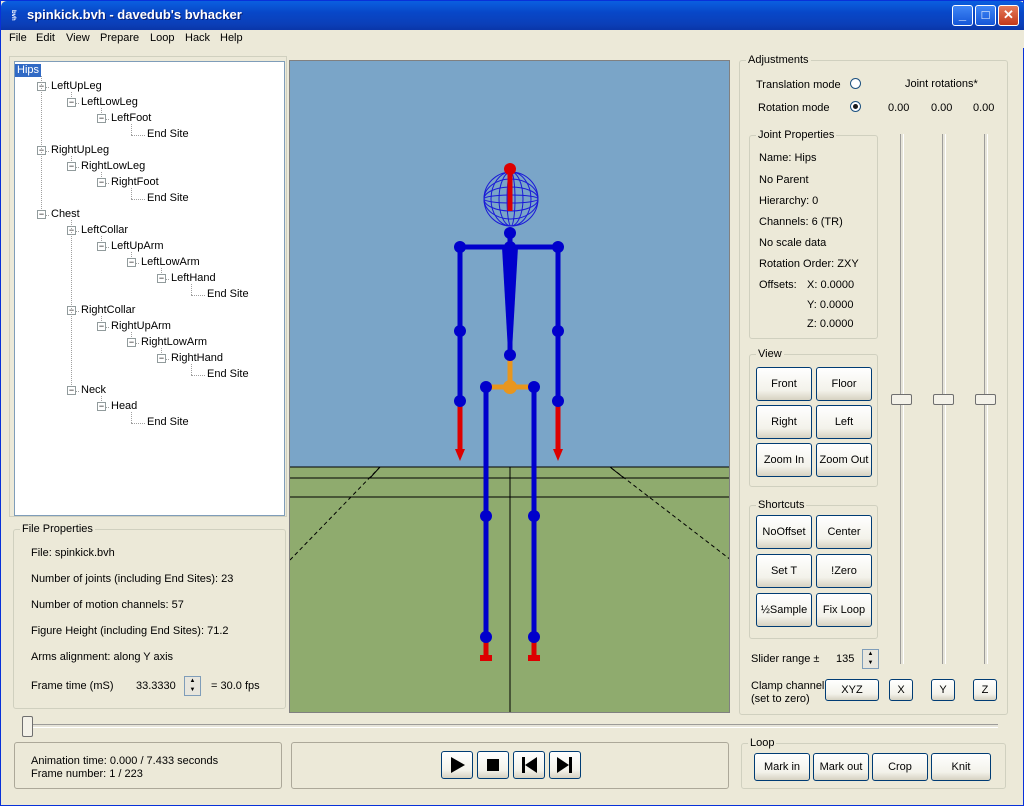  What do you see at coordinates (27, 726) in the screenshot?
I see `timeline-slider-thumb` at bounding box center [27, 726].